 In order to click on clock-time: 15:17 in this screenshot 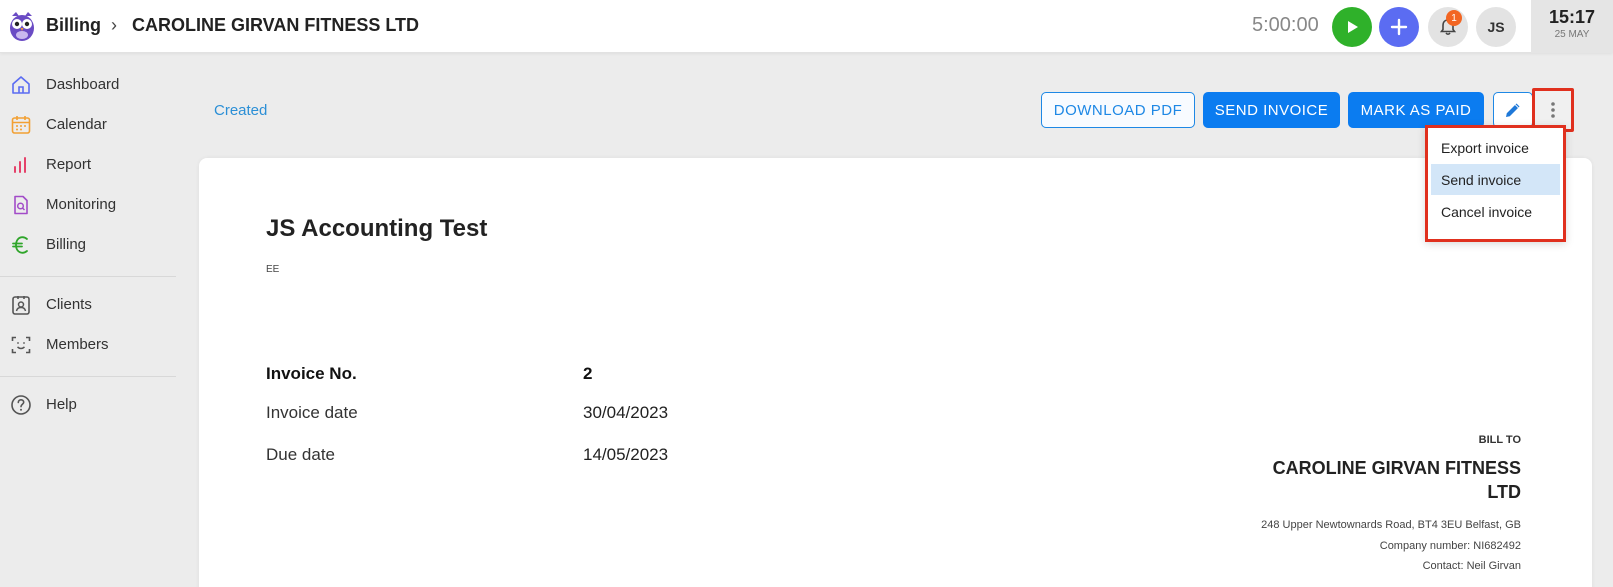, I will do `click(1572, 17)`.